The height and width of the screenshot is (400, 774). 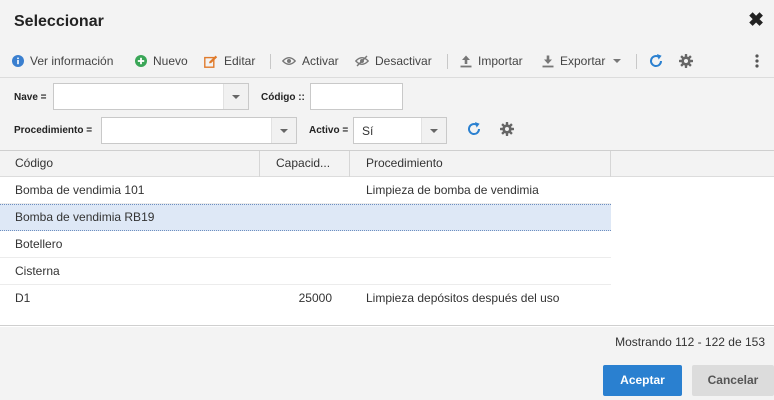 What do you see at coordinates (617, 61) in the screenshot?
I see `caret-down-icon` at bounding box center [617, 61].